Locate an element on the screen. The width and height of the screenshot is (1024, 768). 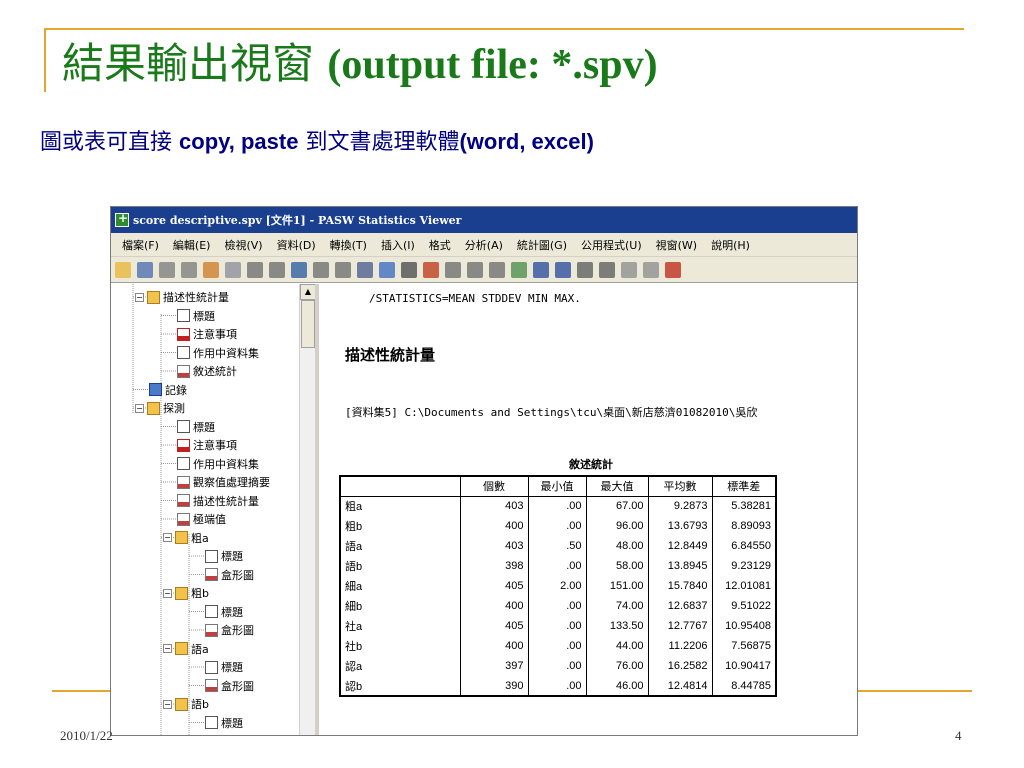
print-icon is located at coordinates (167, 269).